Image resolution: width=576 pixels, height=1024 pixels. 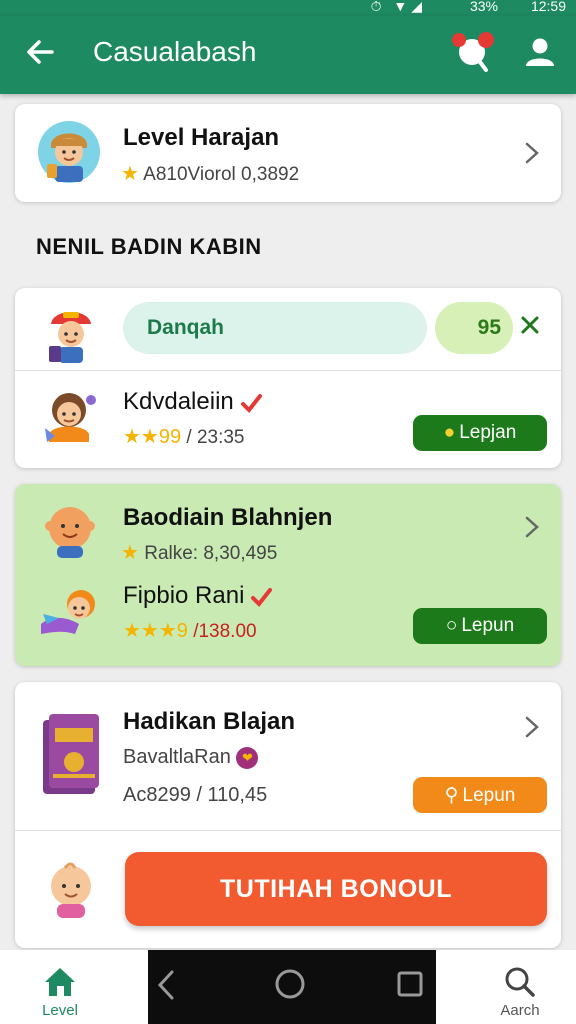 What do you see at coordinates (70, 417) in the screenshot?
I see `girl-avatar-icon` at bounding box center [70, 417].